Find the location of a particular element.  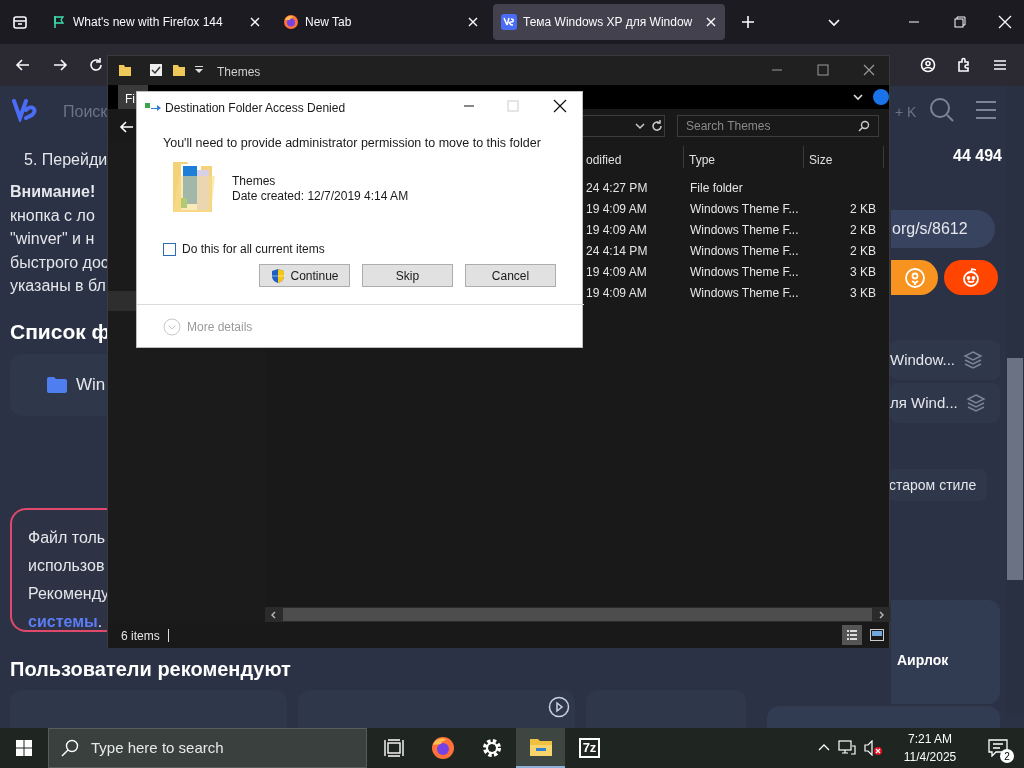

section-heading: Пользователи рекомендуют is located at coordinates (150, 669).